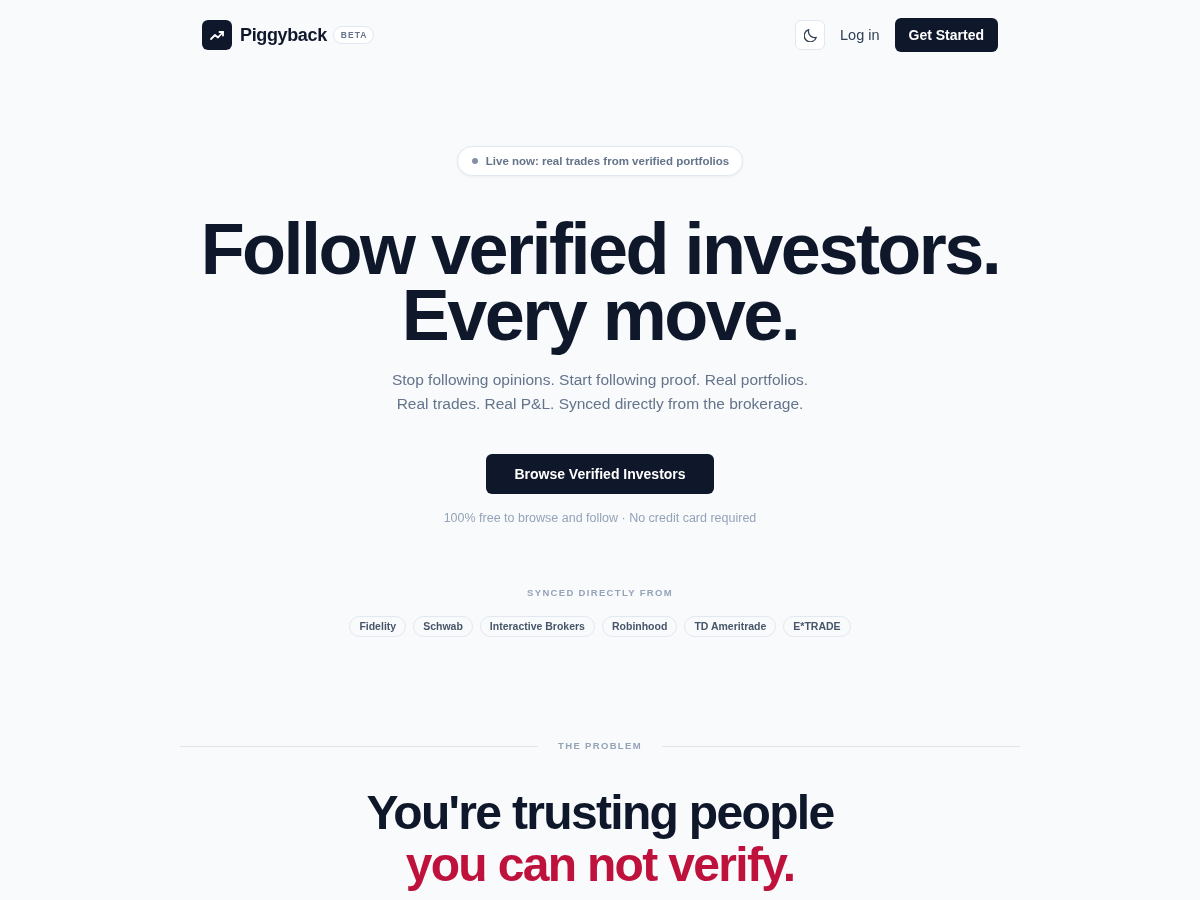  Describe the element at coordinates (600, 840) in the screenshot. I see `section-heading: You're trusting people you can not verify.` at that location.